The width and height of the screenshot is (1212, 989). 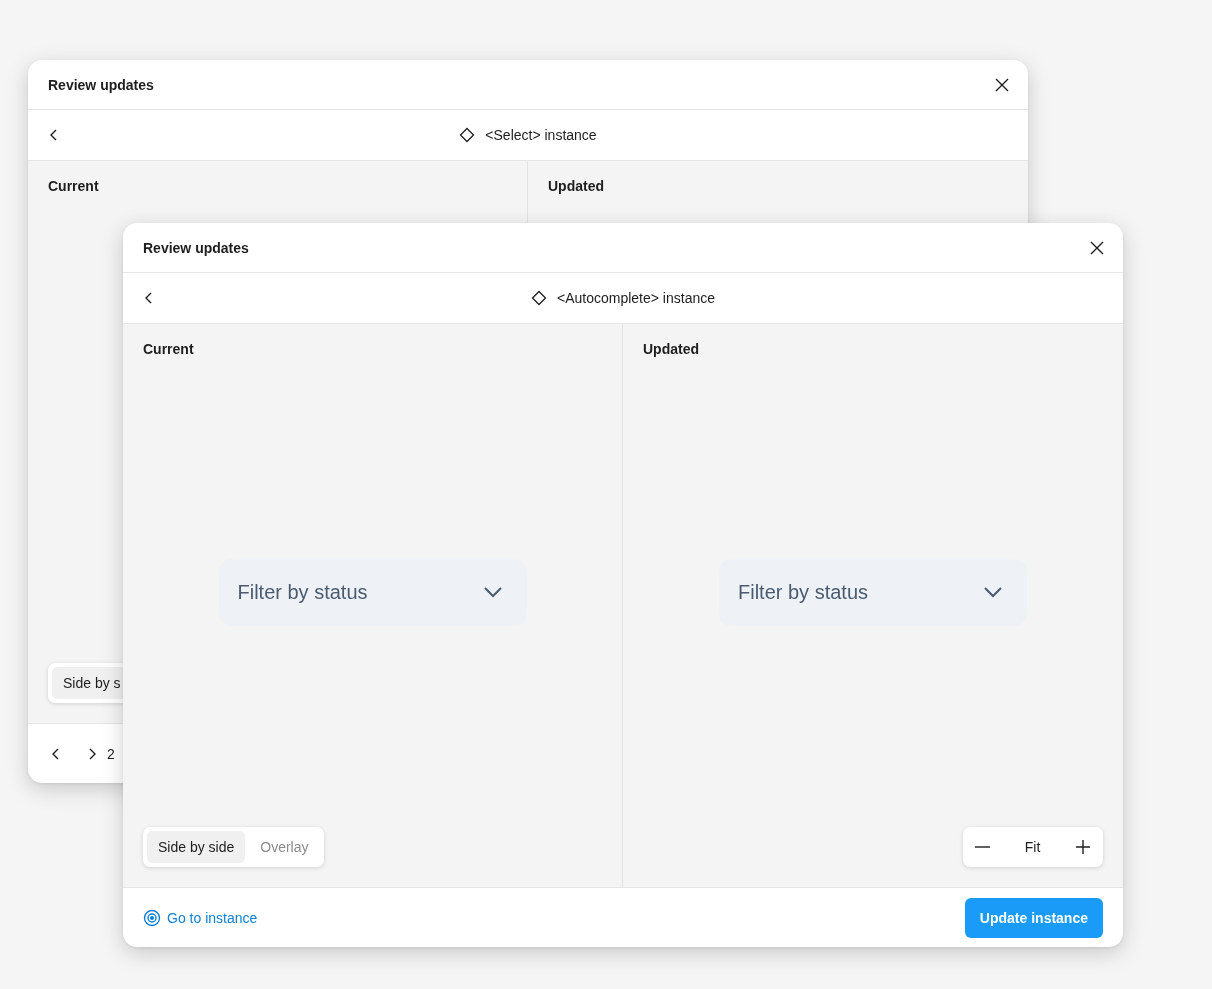 I want to click on minus-icon, so click(x=982, y=847).